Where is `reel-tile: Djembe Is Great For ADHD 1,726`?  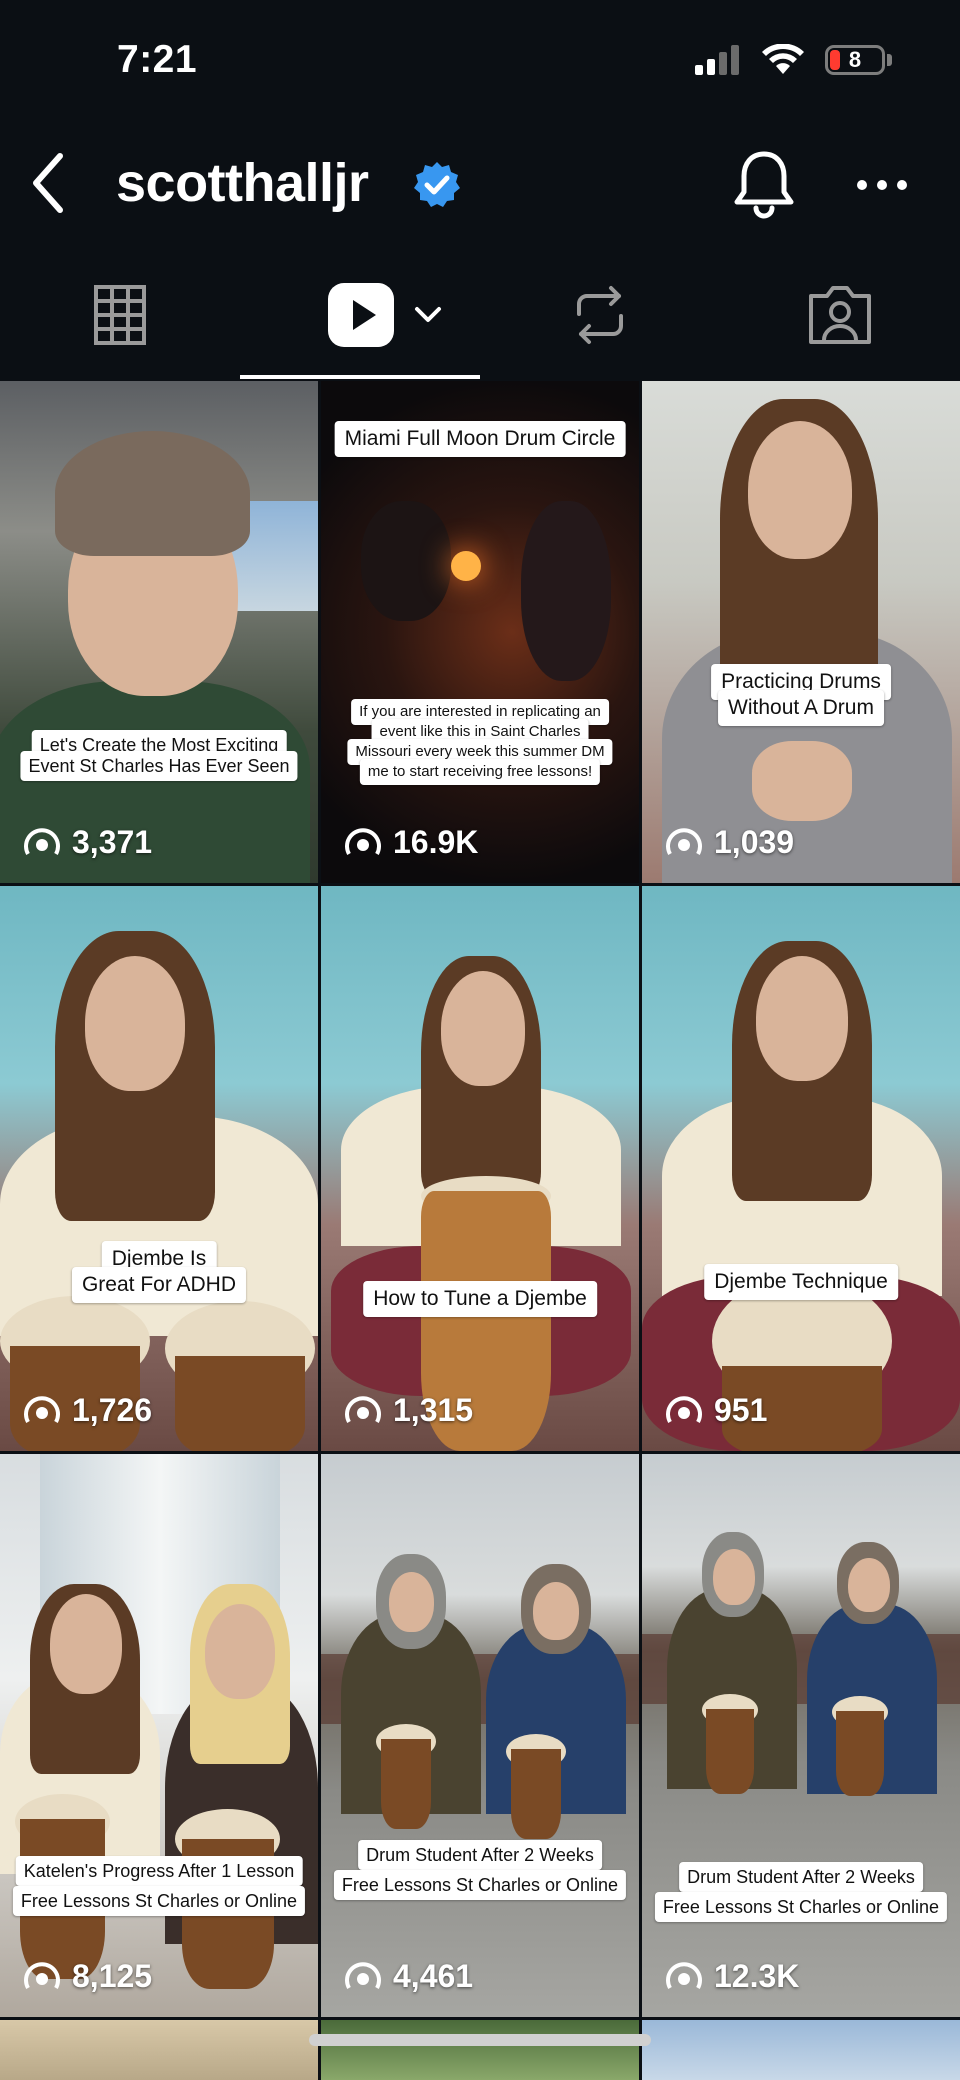
reel-tile: Djembe Is Great For ADHD 1,726 is located at coordinates (159, 1168).